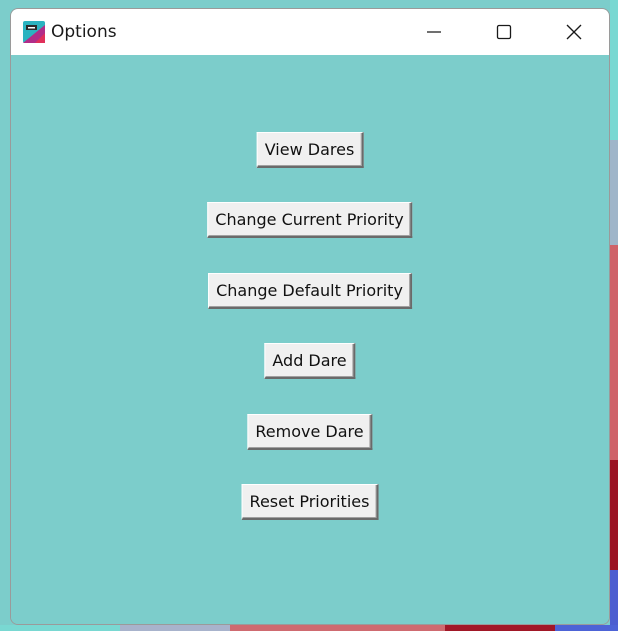 The image size is (618, 631). I want to click on minimize-button, so click(434, 32).